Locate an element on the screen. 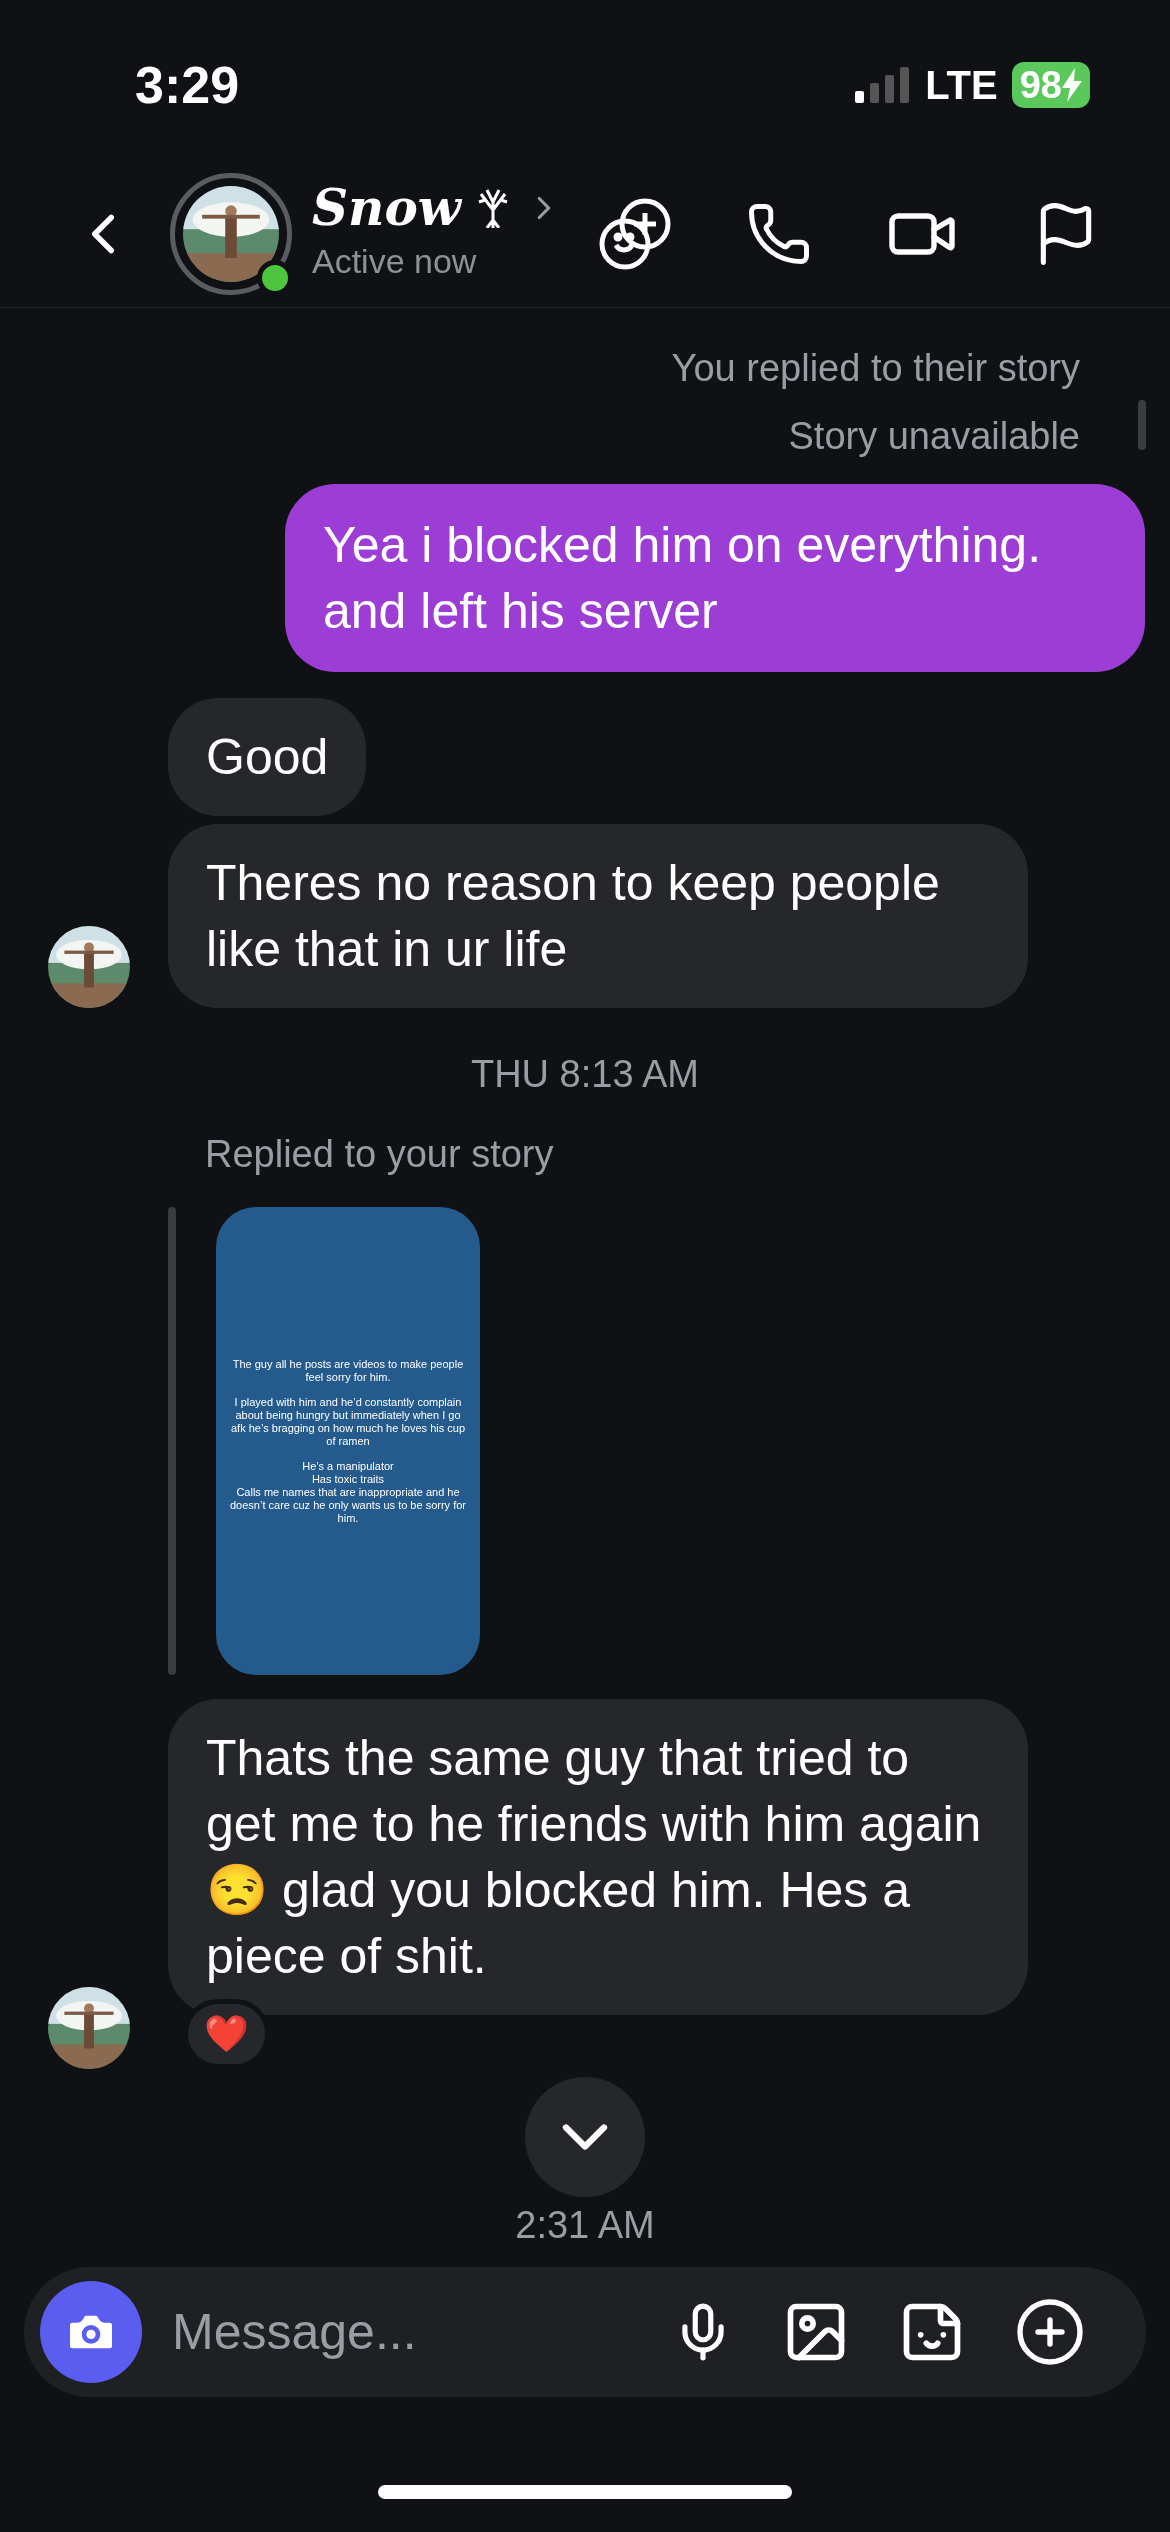 Image resolution: width=1170 pixels, height=2532 pixels. story-text: The guy all he posts are videos to make people feel sorry for him. is located at coordinates (348, 1370).